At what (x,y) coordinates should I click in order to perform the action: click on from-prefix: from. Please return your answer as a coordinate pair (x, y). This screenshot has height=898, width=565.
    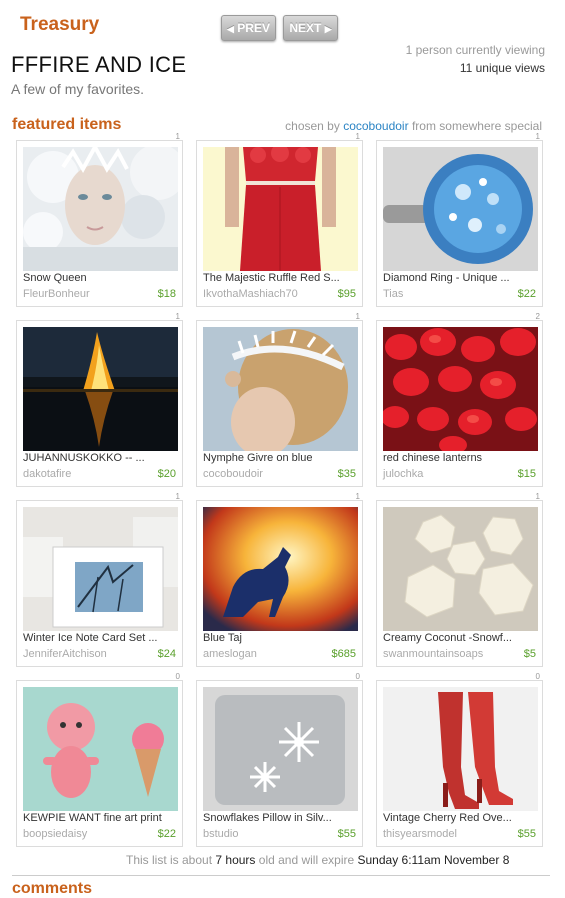
    Looking at the image, I should click on (423, 126).